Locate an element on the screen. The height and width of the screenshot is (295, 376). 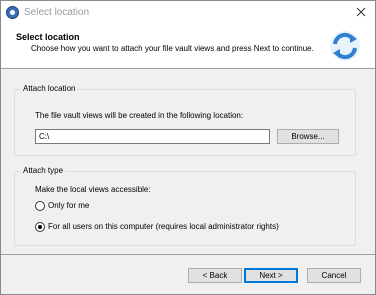
attach-location-legend: Attach location is located at coordinates (49, 88).